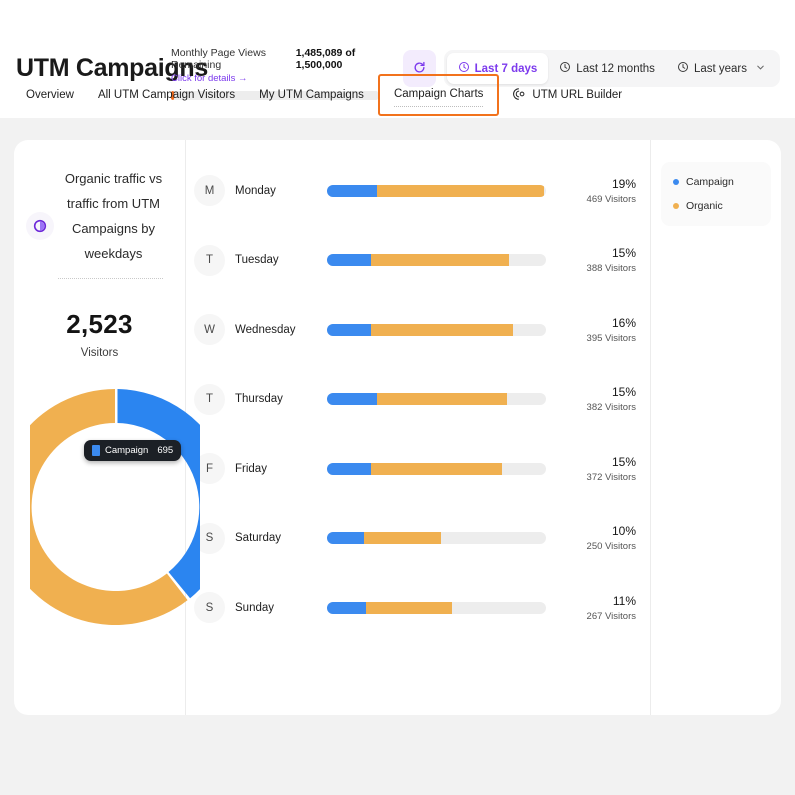  Describe the element at coordinates (259, 399) in the screenshot. I see `day-label: Thursday` at that location.